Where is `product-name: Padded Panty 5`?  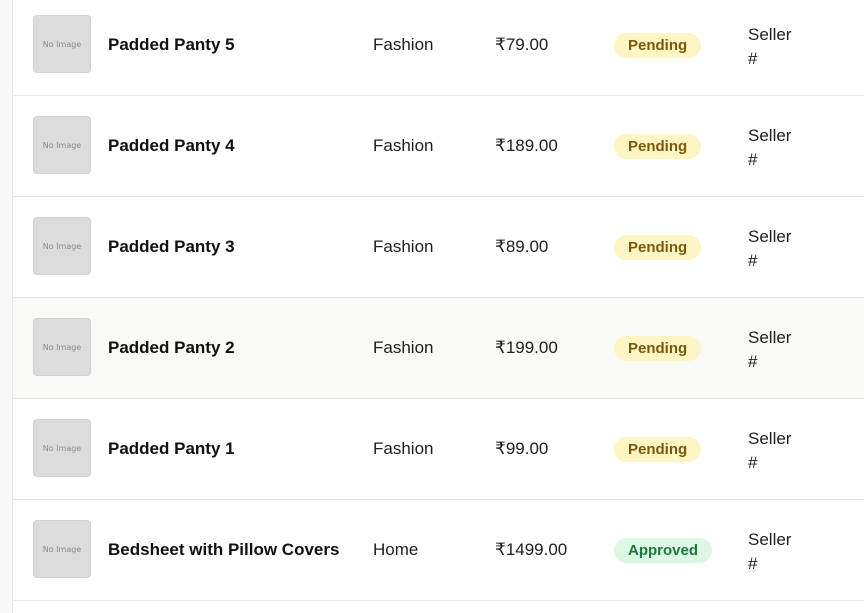 product-name: Padded Panty 5 is located at coordinates (171, 47).